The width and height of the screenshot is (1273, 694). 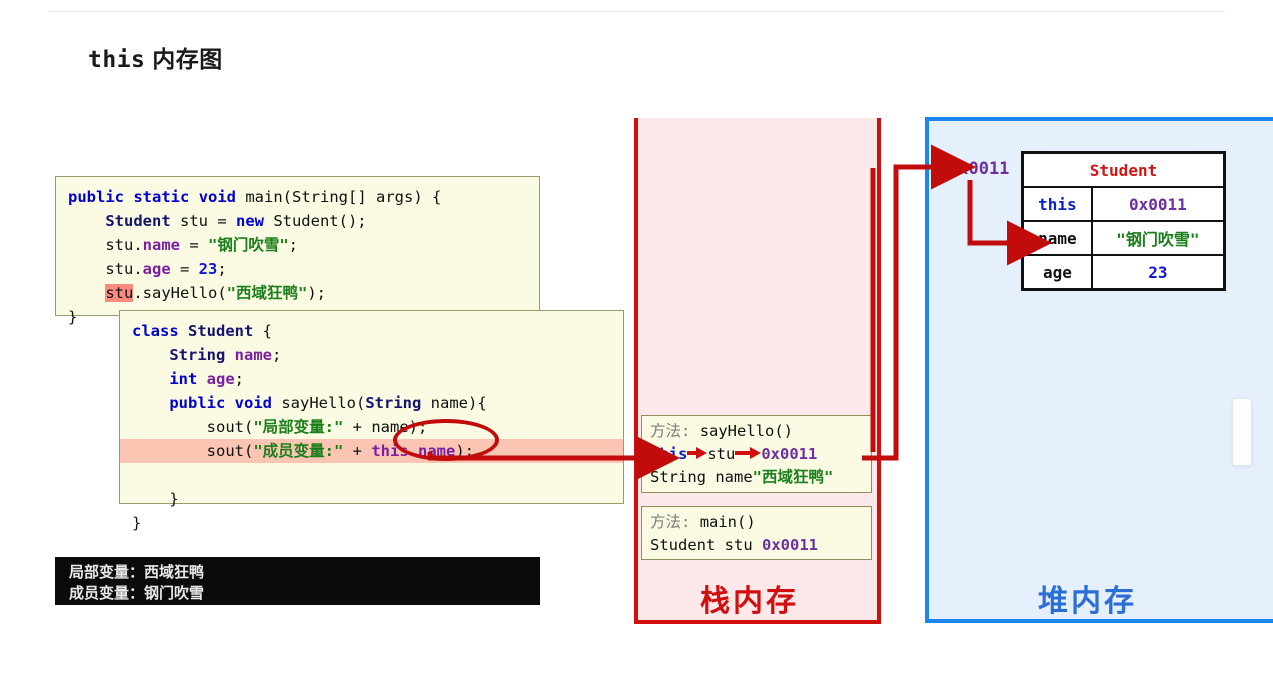 I want to click on heap-memory-label: 堆内存, so click(x=1087, y=601).